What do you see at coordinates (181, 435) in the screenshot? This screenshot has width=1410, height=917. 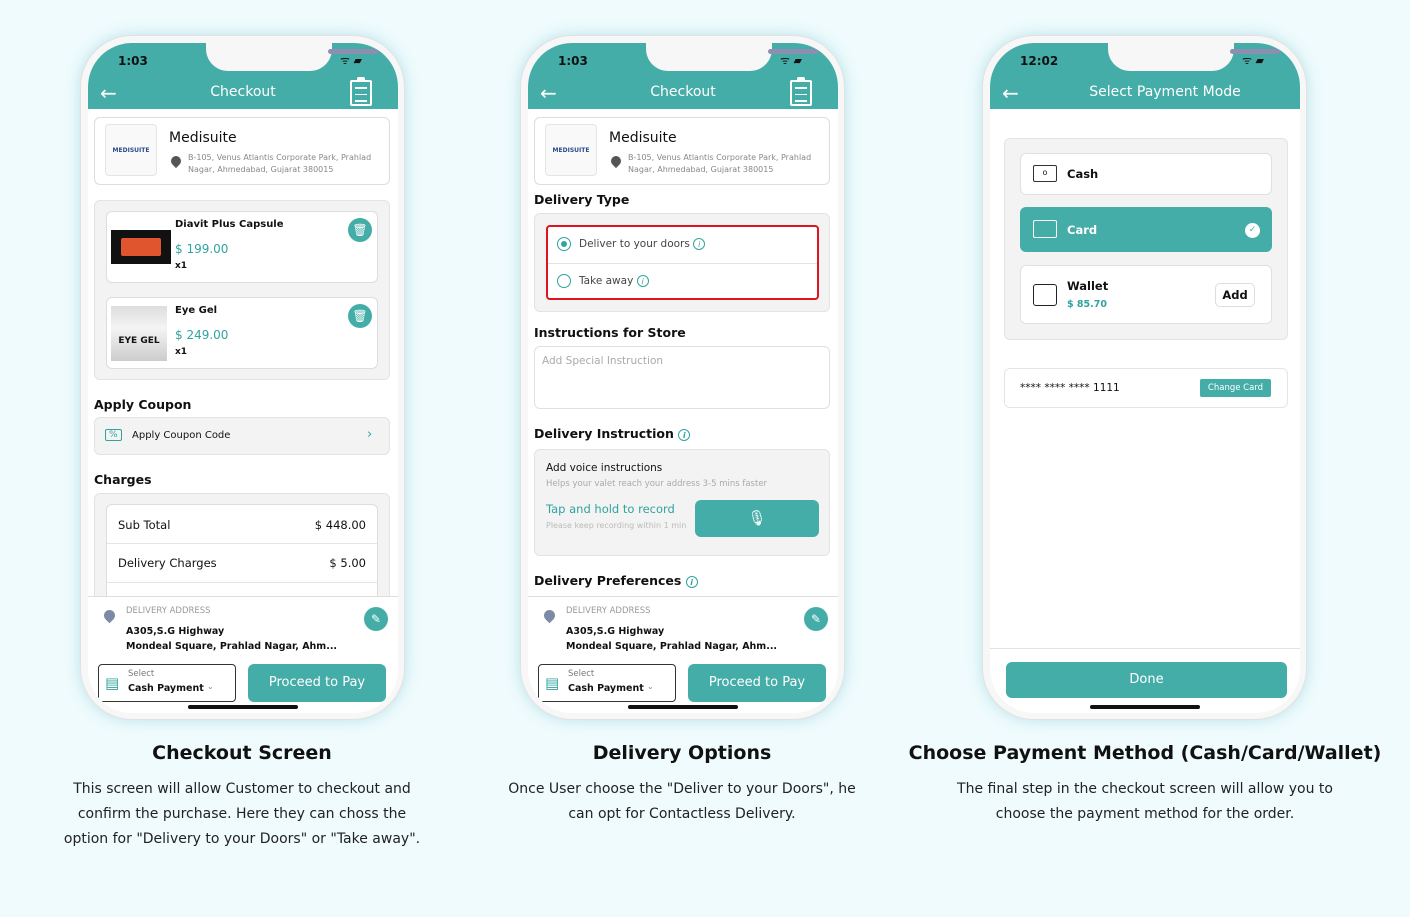 I see `coupon-label: Apply Coupon Code` at bounding box center [181, 435].